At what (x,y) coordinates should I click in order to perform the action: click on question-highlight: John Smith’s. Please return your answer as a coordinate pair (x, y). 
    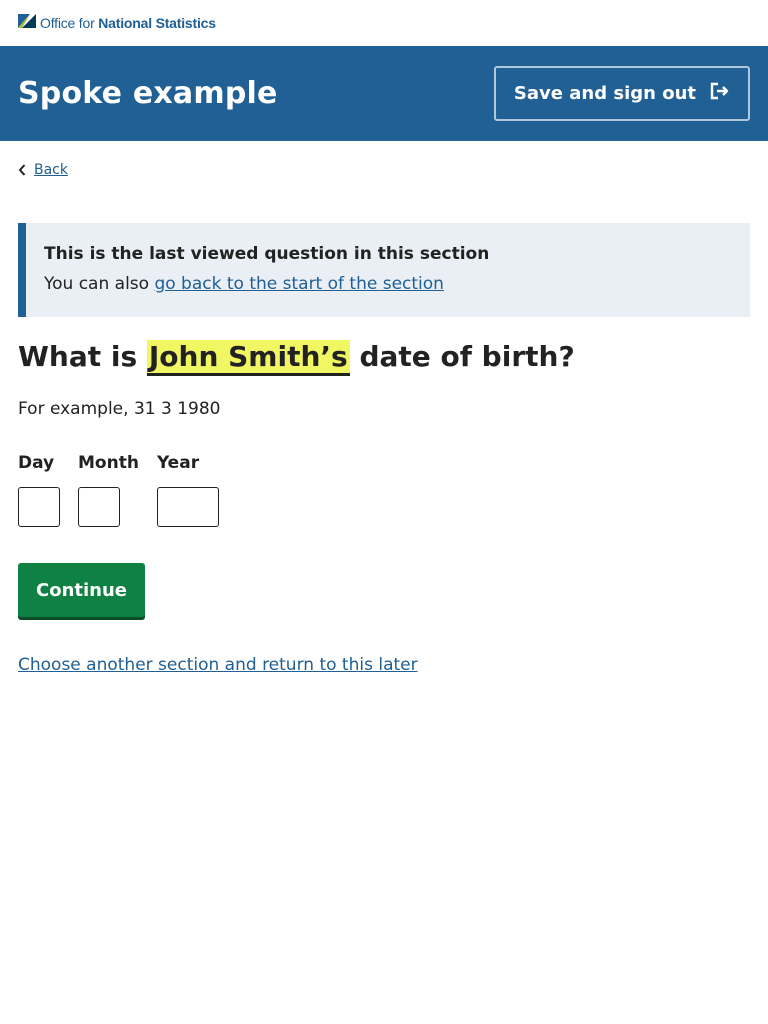
    Looking at the image, I should click on (248, 358).